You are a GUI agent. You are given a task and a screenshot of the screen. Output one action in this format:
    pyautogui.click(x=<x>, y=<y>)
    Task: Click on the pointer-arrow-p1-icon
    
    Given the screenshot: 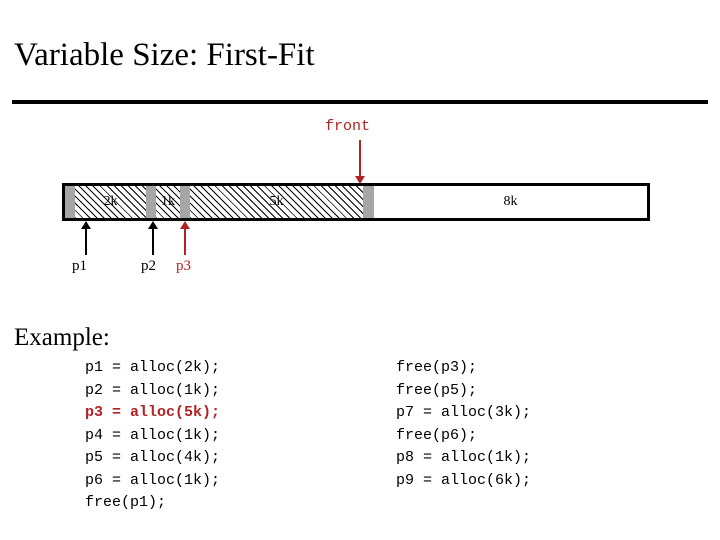 What is the action you would take?
    pyautogui.click(x=86, y=238)
    